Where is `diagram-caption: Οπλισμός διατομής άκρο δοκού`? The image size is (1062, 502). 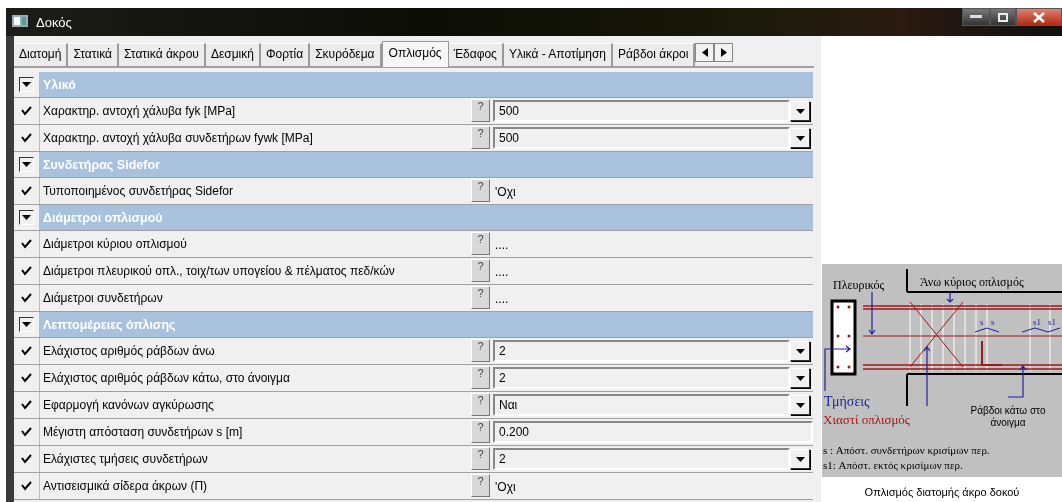
diagram-caption: Οπλισμός διατομής άκρο δοκού is located at coordinates (942, 492).